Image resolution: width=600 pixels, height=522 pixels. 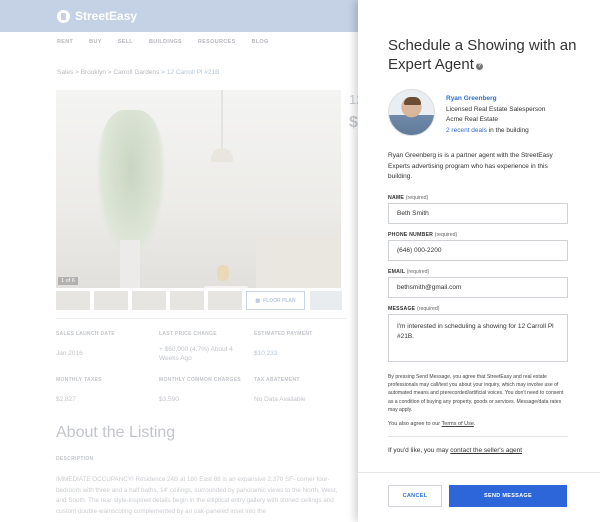 What do you see at coordinates (415, 496) in the screenshot?
I see `cancel-button: CANCEL` at bounding box center [415, 496].